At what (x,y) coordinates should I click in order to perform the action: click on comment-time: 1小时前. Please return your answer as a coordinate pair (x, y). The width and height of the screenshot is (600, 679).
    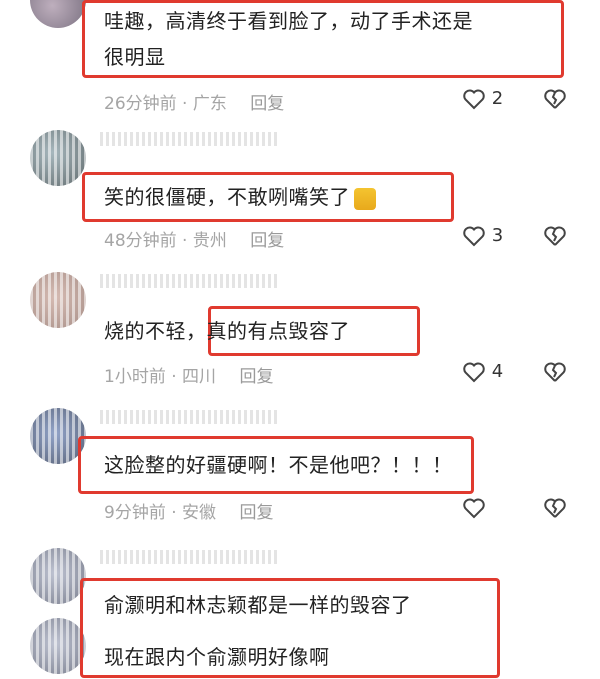
    Looking at the image, I should click on (135, 377).